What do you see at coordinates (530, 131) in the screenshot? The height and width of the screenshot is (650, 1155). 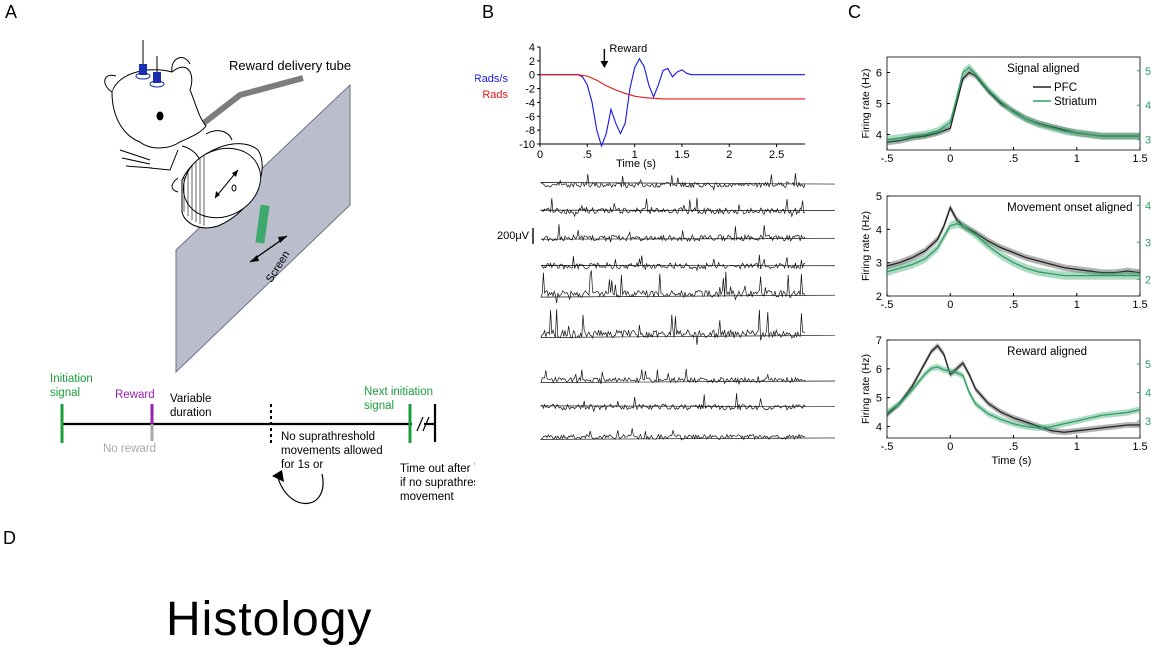 I see `kinematics-y-tick-label: -8` at bounding box center [530, 131].